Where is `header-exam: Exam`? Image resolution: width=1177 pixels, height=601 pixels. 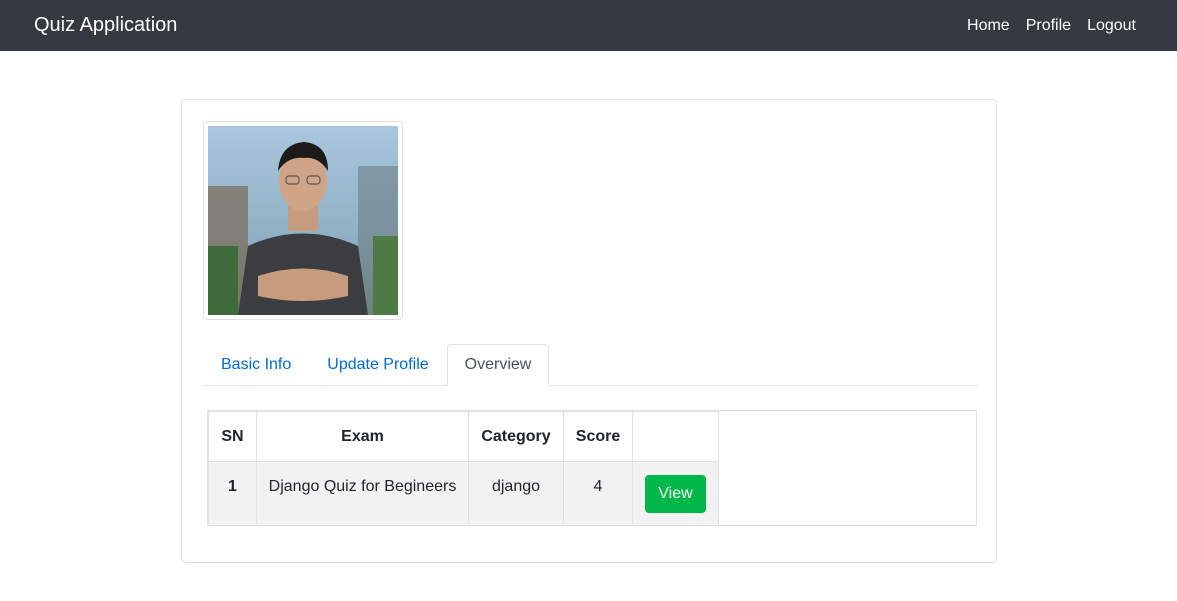
header-exam: Exam is located at coordinates (362, 436).